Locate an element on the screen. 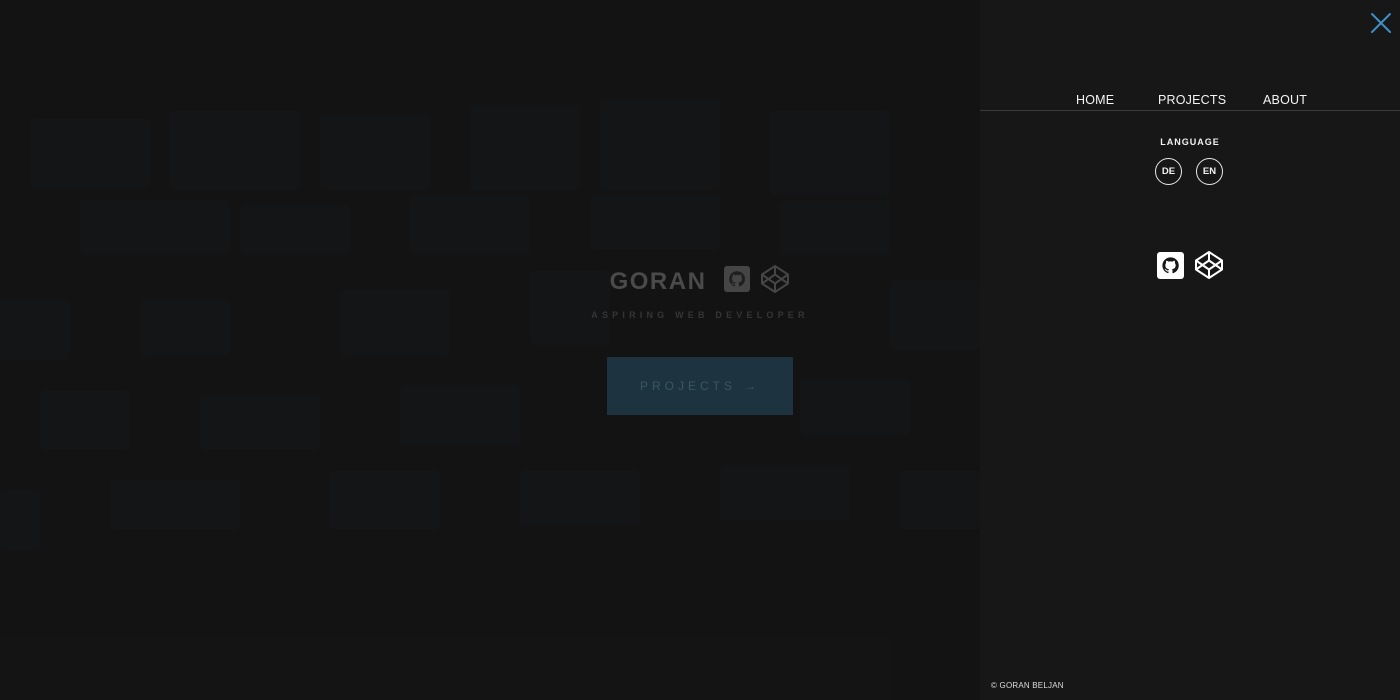 The image size is (1400, 700). language-de-button: DE is located at coordinates (1168, 171).